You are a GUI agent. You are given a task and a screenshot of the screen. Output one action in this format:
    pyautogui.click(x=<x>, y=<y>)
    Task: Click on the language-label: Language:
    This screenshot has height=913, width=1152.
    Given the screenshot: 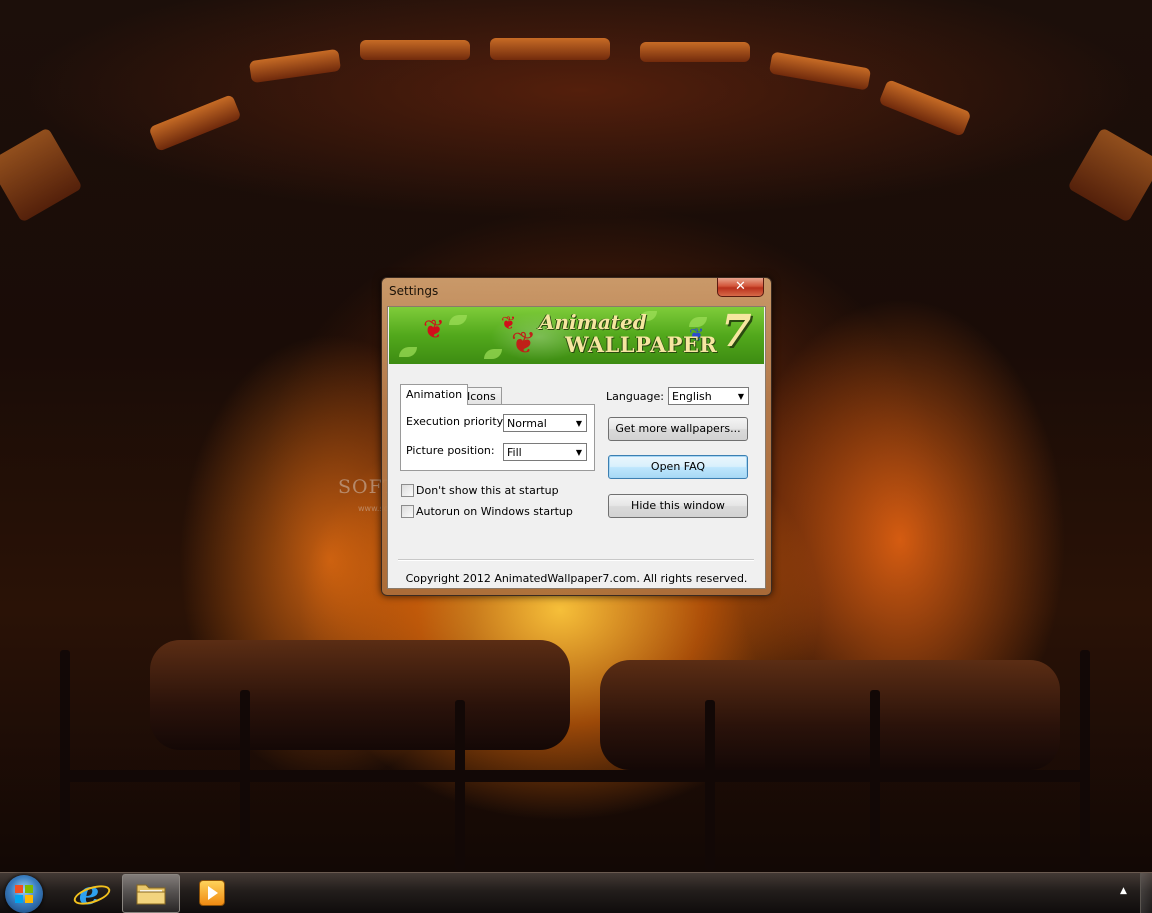 What is the action you would take?
    pyautogui.click(x=635, y=396)
    